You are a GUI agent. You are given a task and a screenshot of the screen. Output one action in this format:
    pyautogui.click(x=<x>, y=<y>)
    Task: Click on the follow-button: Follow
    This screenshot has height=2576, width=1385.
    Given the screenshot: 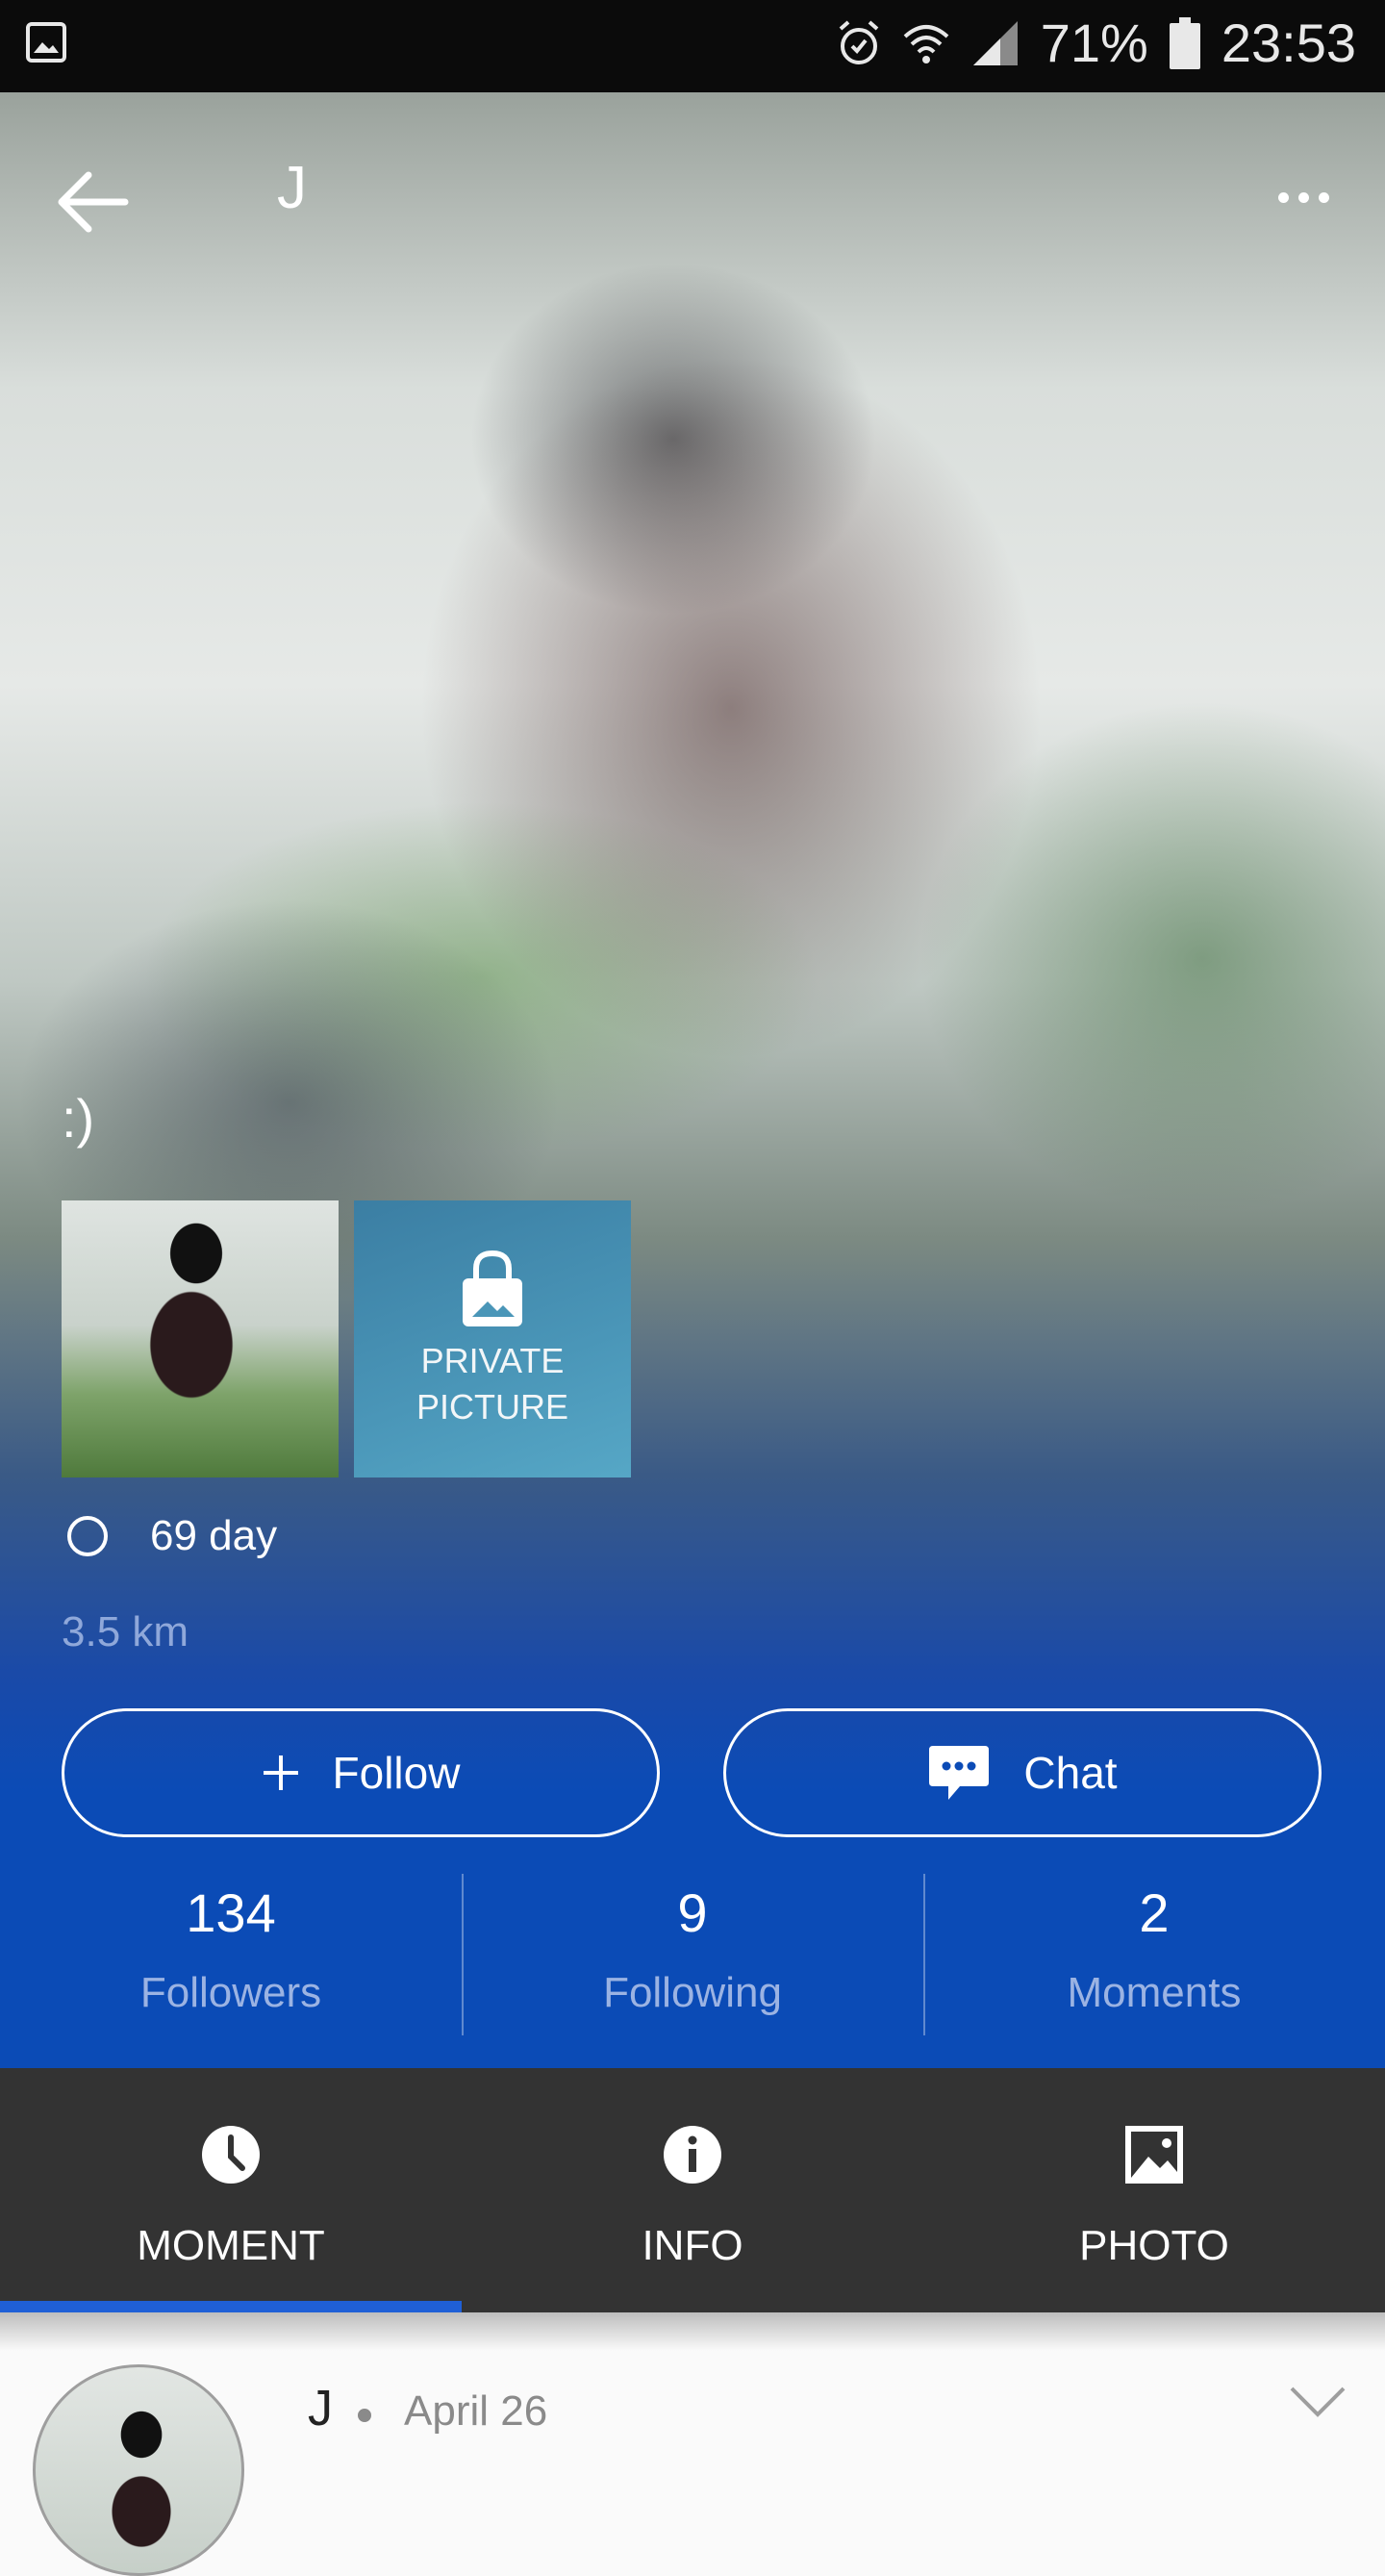 What is the action you would take?
    pyautogui.click(x=361, y=1773)
    